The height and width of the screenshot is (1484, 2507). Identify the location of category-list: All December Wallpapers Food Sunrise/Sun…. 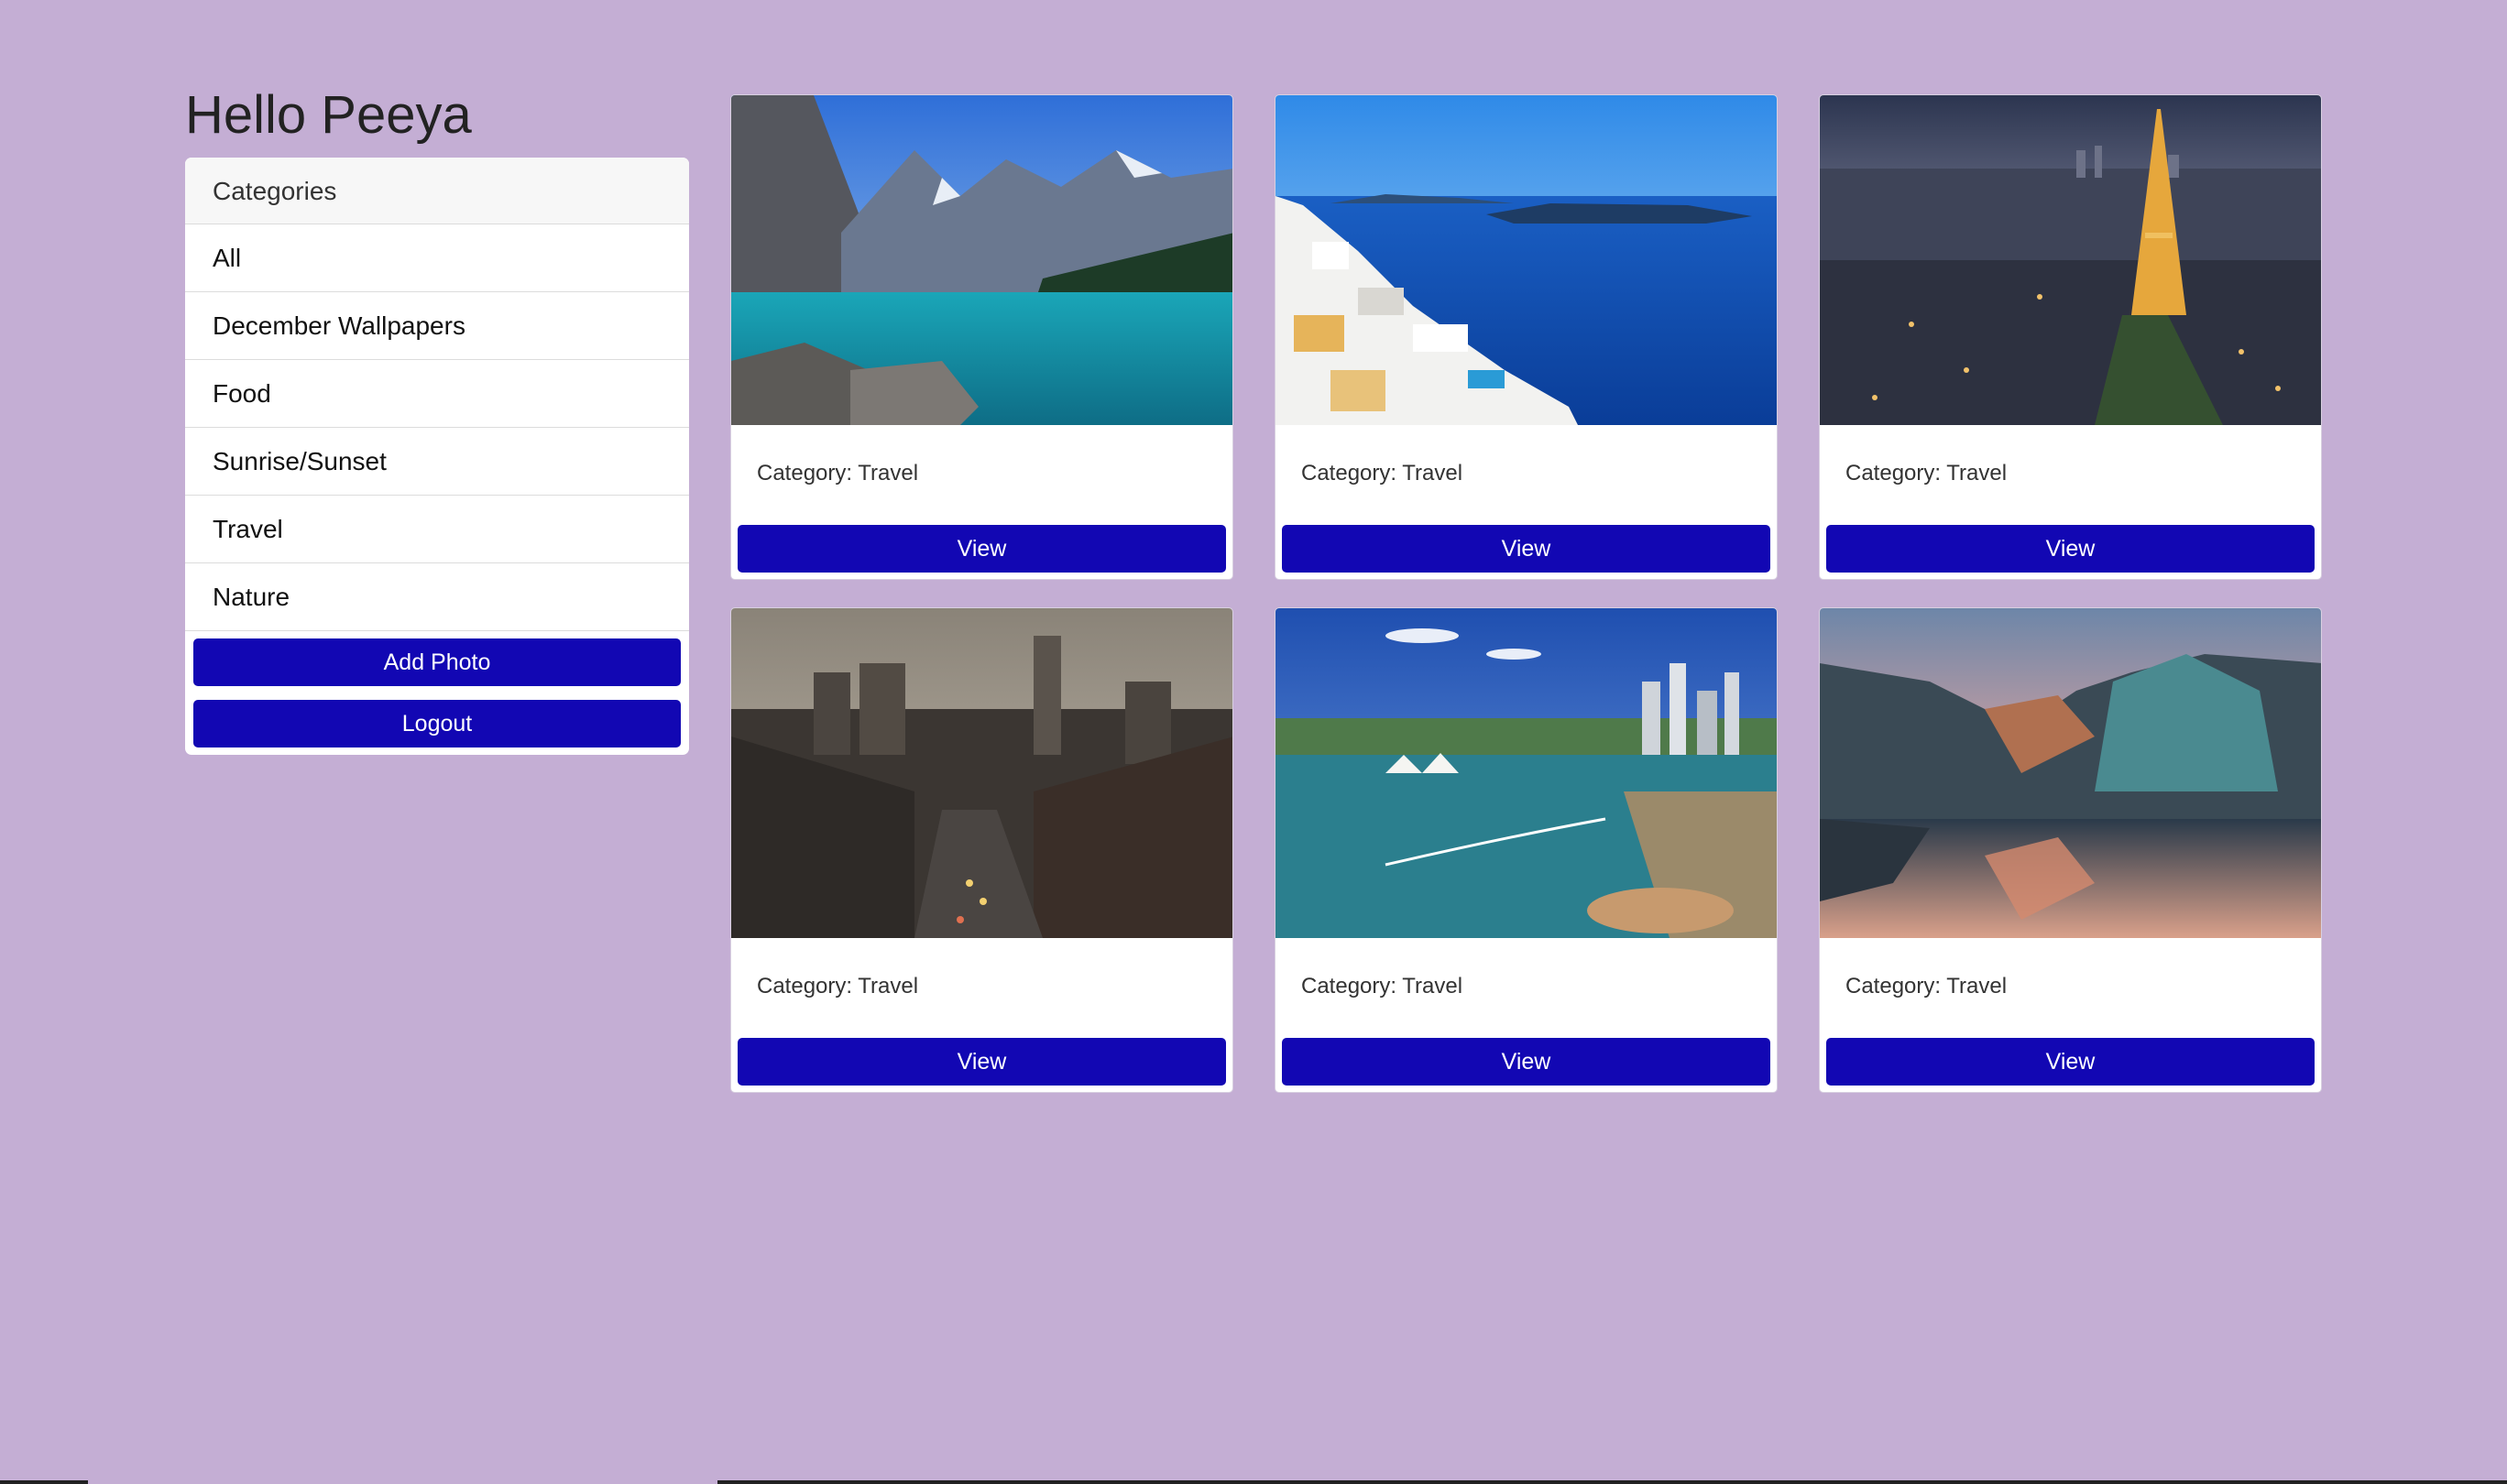
(437, 428).